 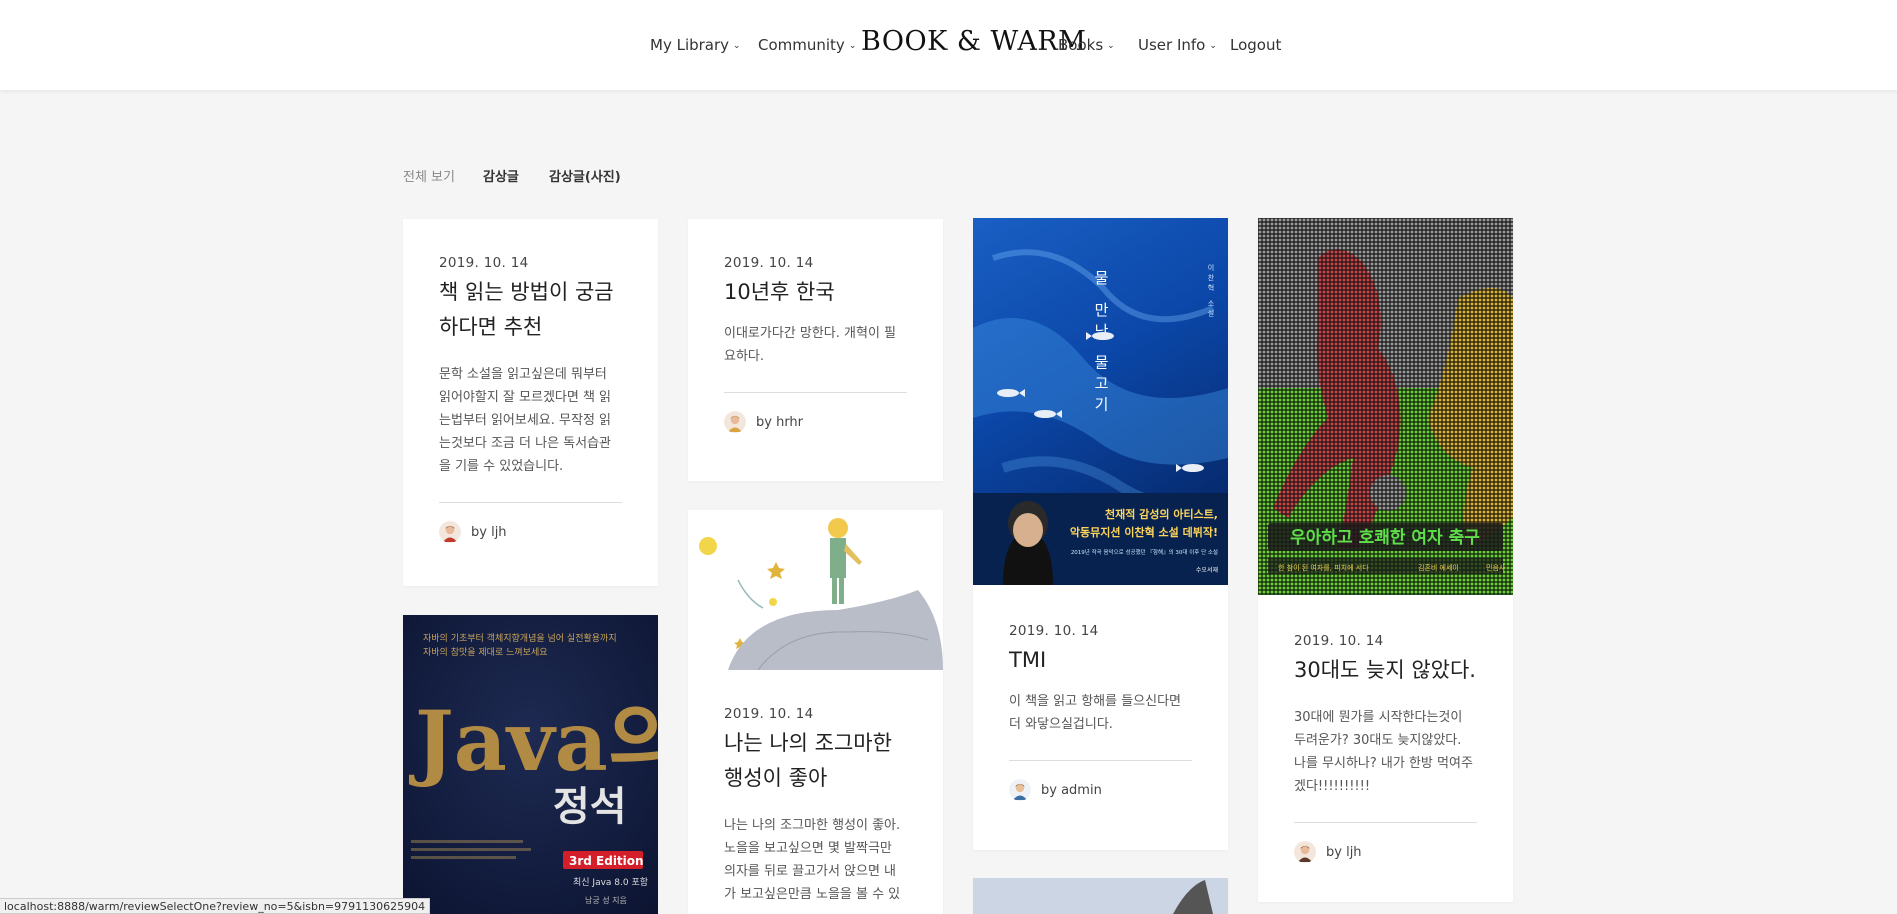 I want to click on cover-title-2: 정석, so click(x=590, y=807).